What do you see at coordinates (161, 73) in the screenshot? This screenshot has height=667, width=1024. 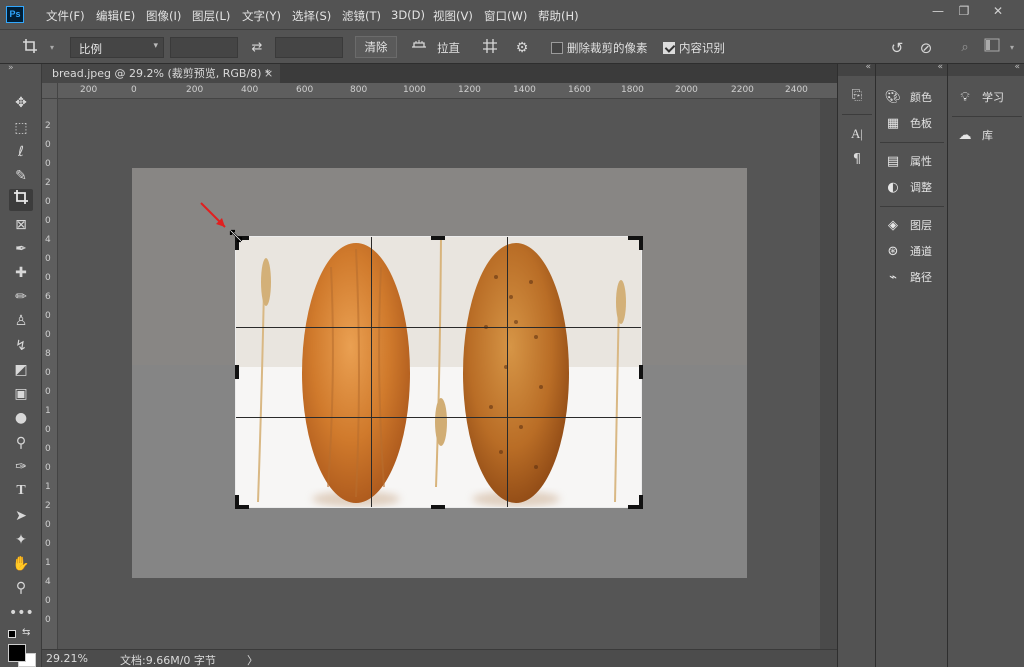 I see `document-tab: bread.jpeg @ 29.2% (裁剪预览, RGB/8) * ×` at bounding box center [161, 73].